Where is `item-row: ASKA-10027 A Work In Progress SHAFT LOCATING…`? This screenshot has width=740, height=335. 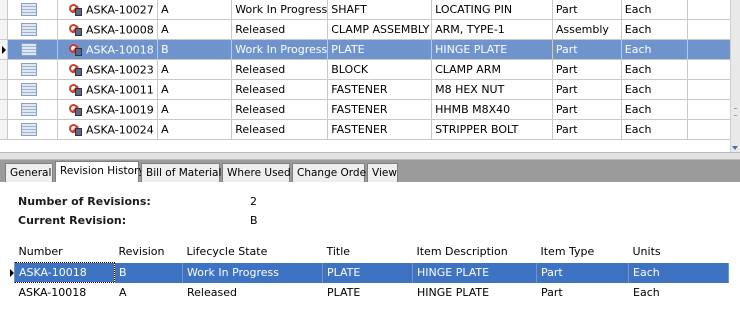 item-row: ASKA-10027 A Work In Progress SHAFT LOCATING… is located at coordinates (370, 10).